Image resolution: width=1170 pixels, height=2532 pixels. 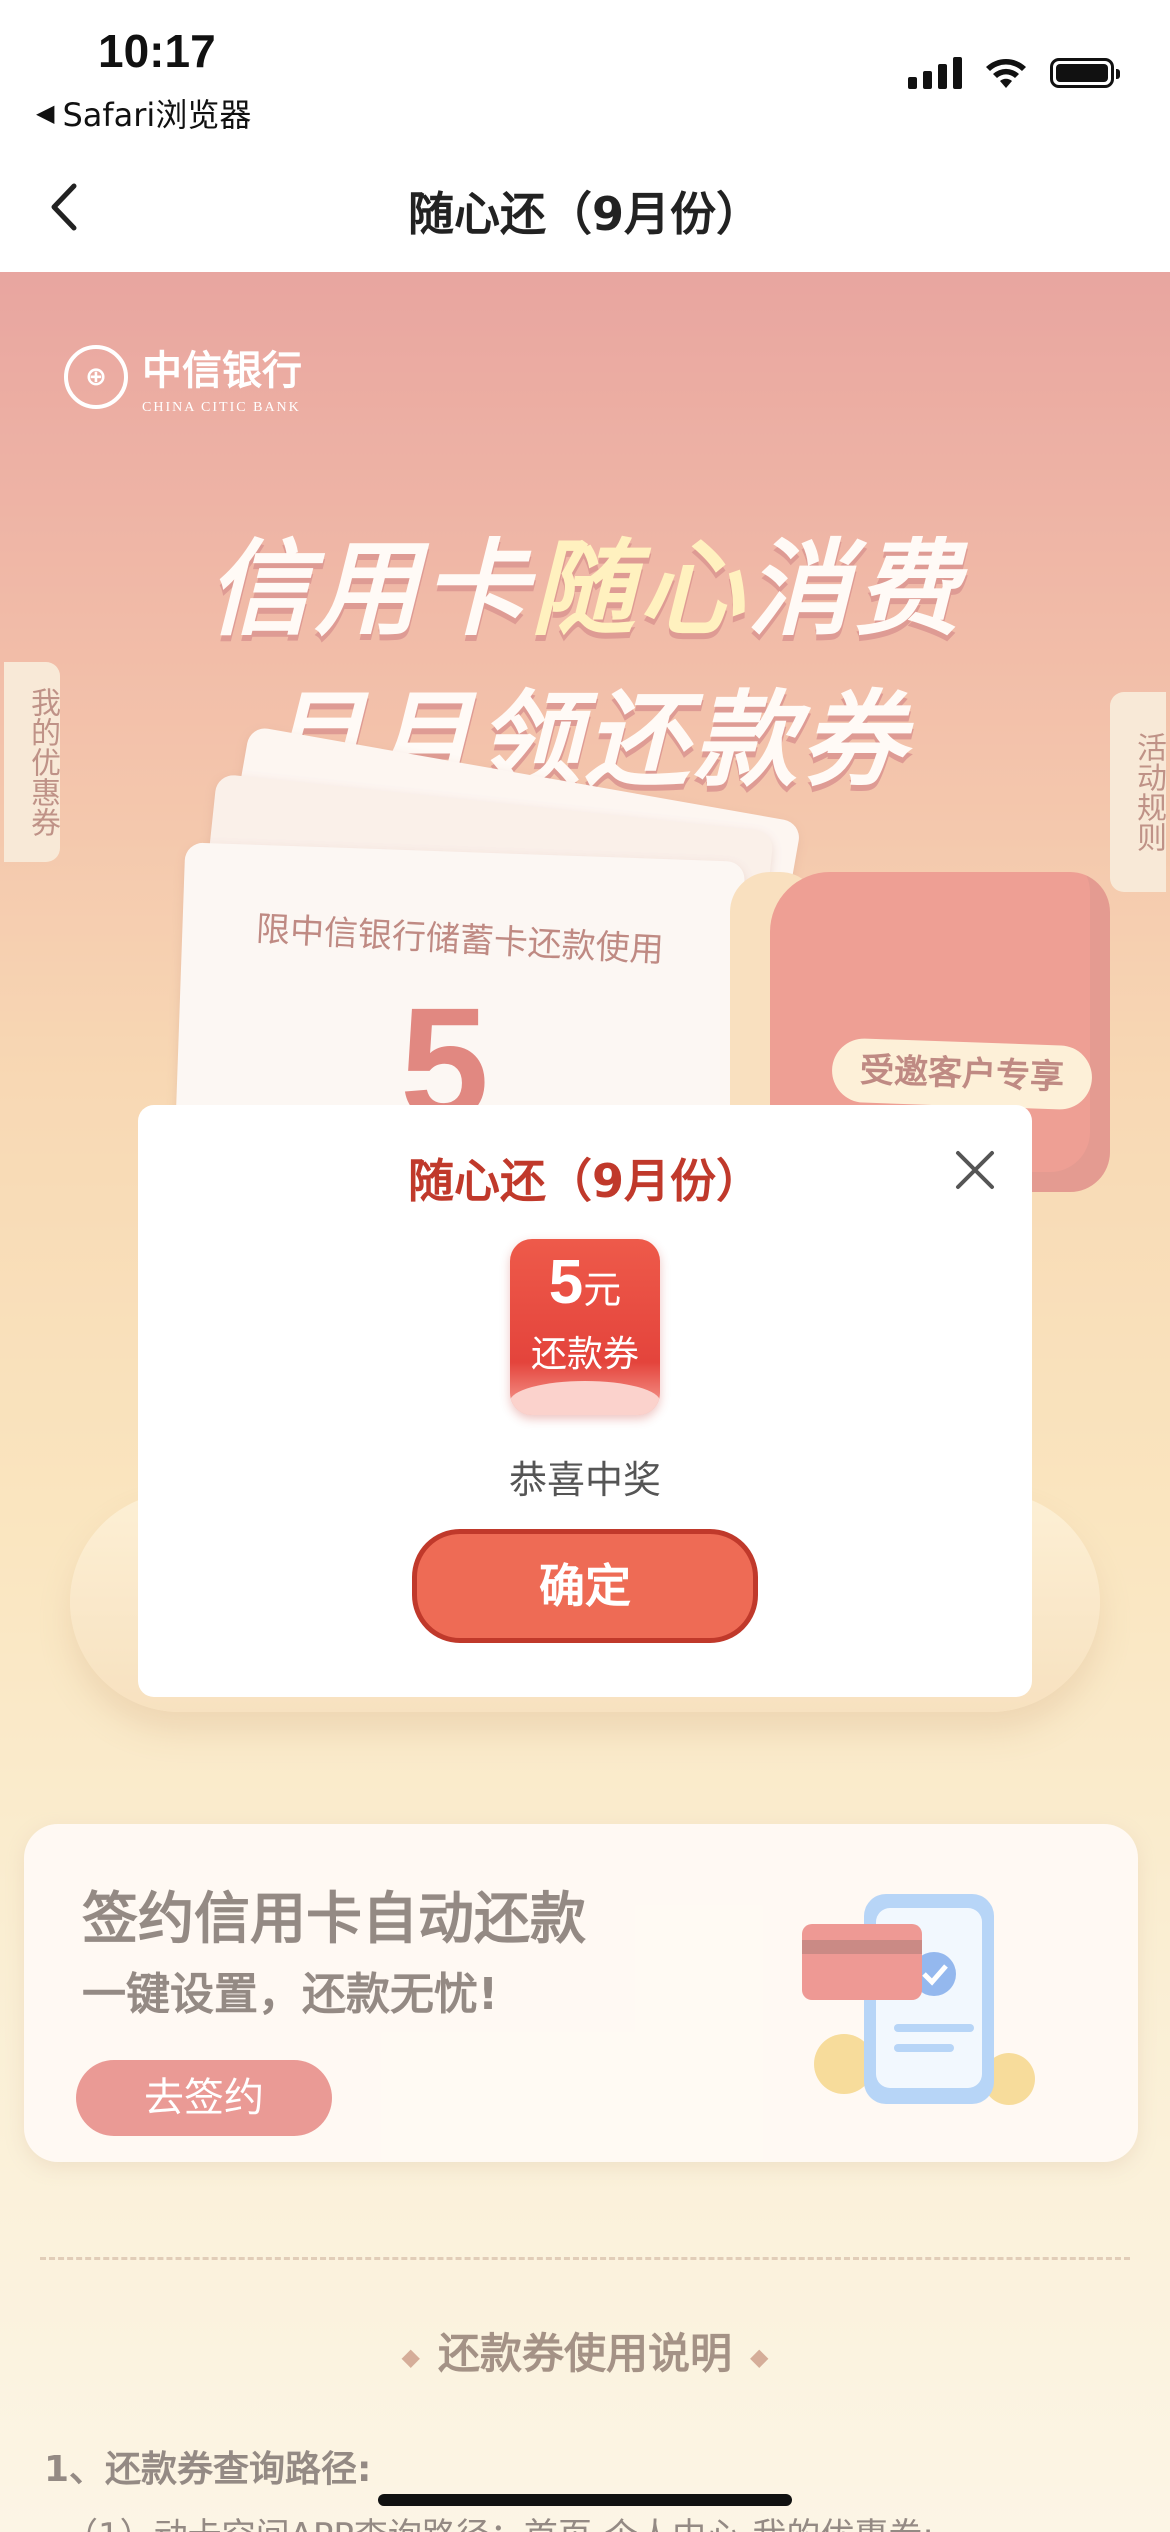 What do you see at coordinates (1006, 73) in the screenshot?
I see `wifi-icon` at bounding box center [1006, 73].